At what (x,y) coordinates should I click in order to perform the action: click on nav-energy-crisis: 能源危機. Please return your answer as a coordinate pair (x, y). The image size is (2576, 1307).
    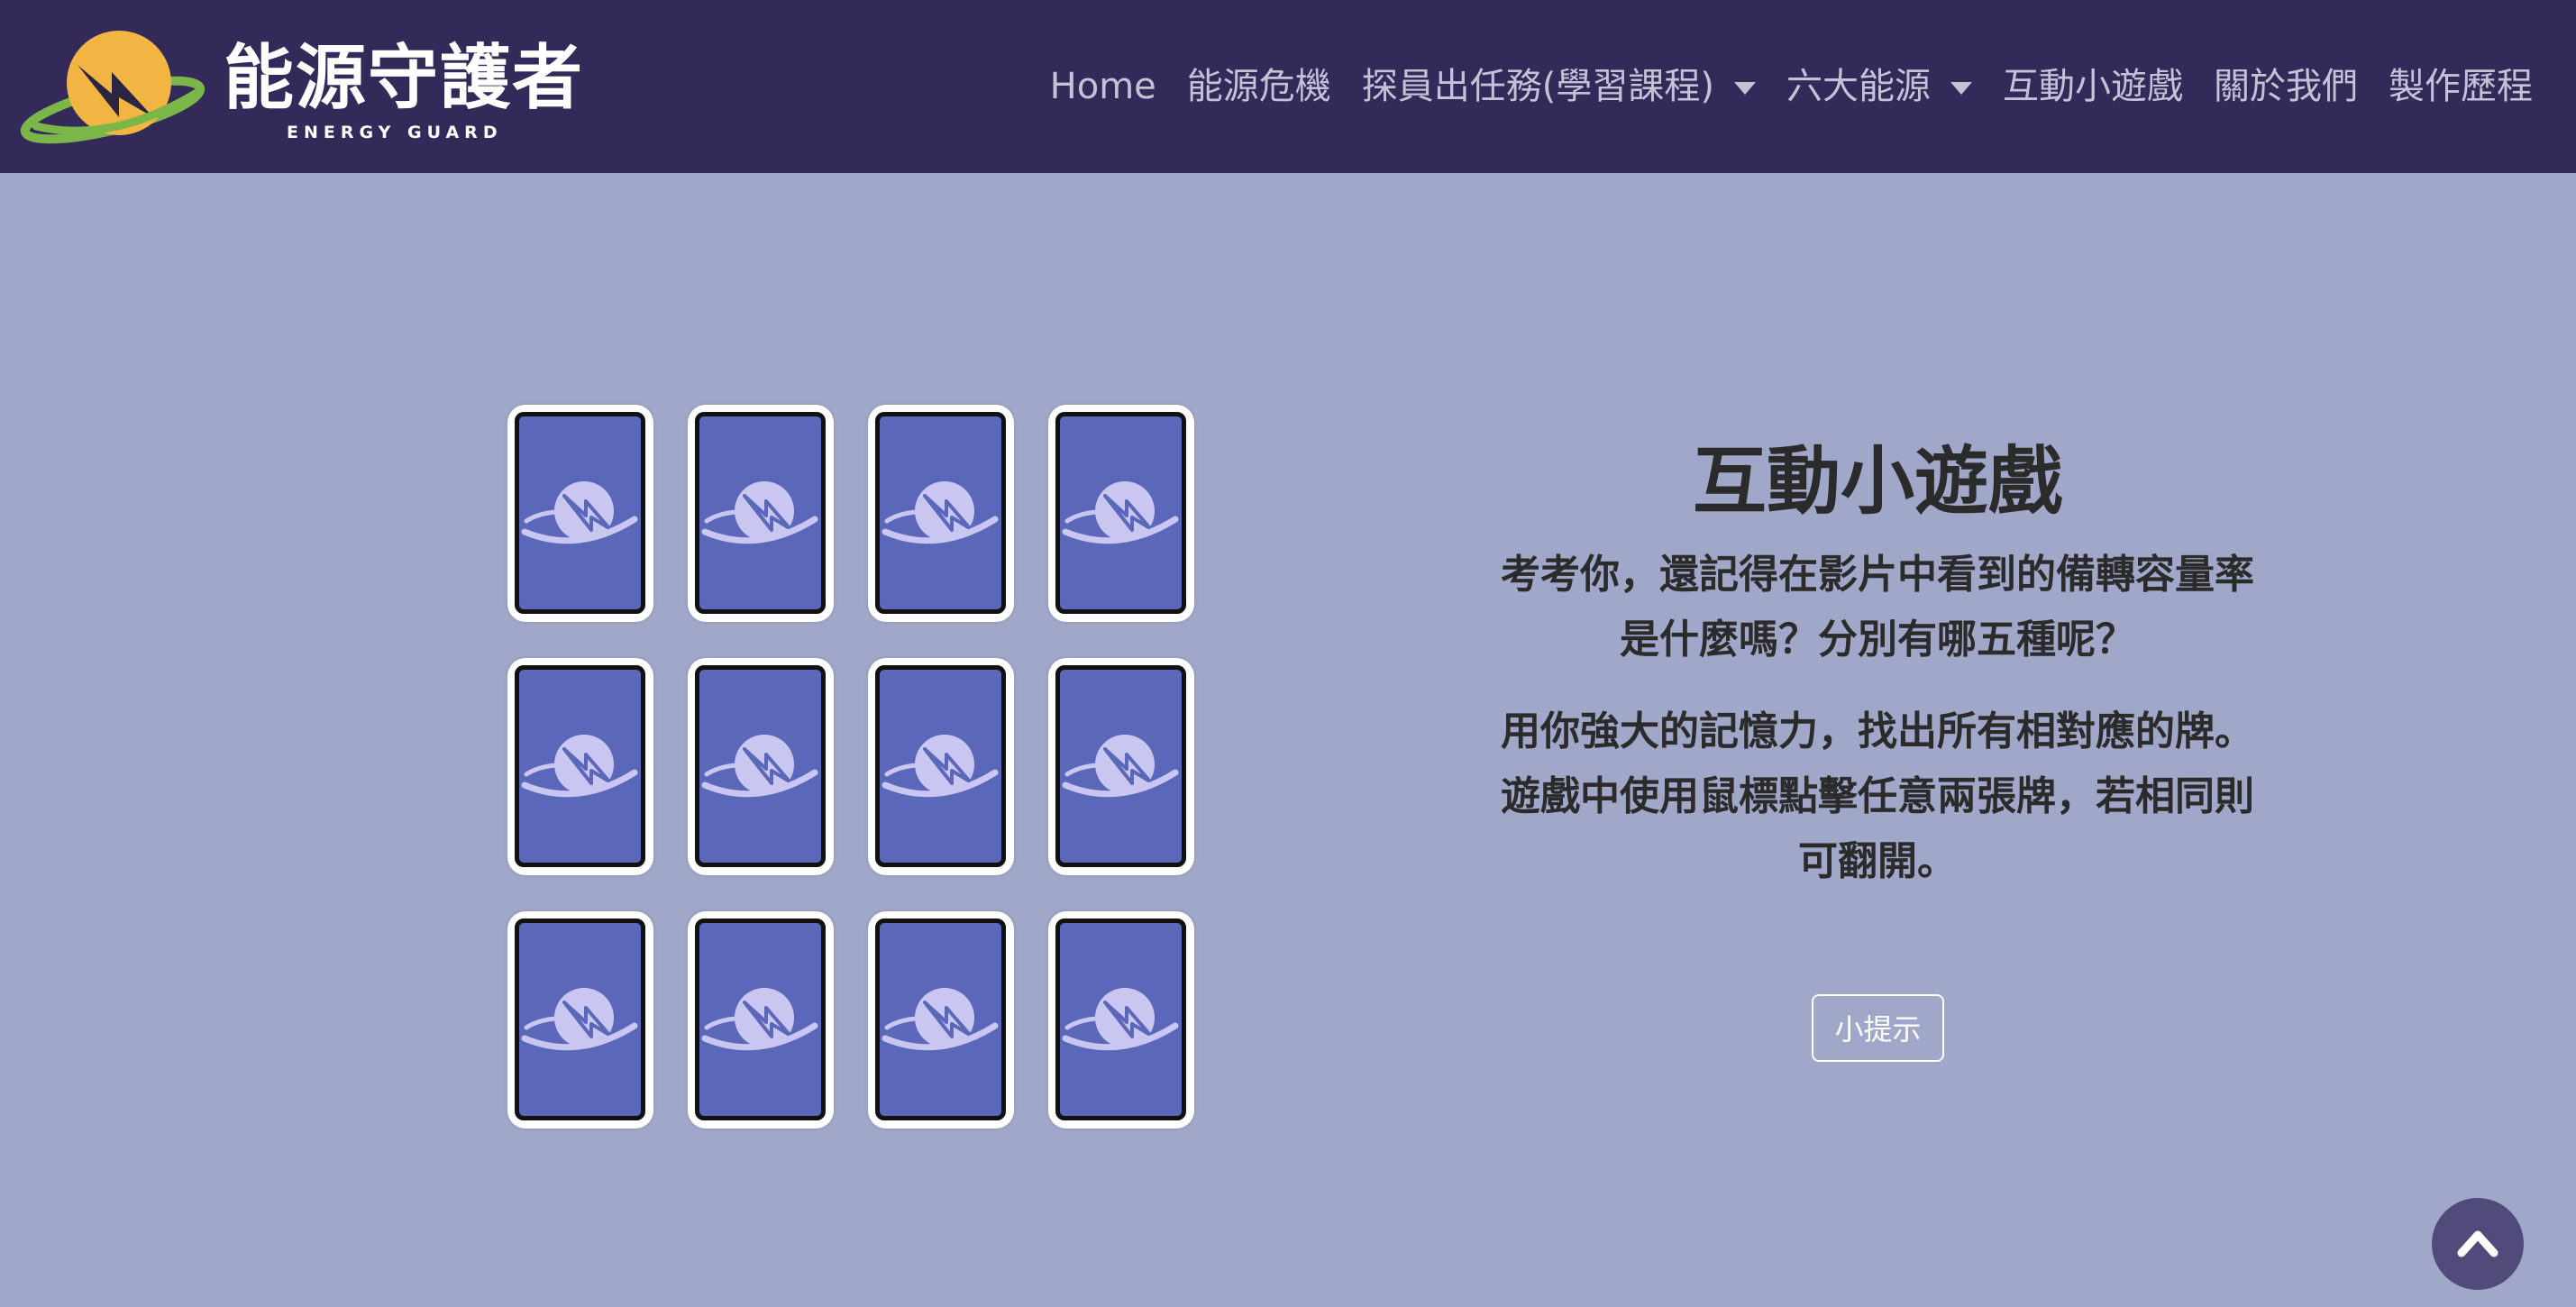
    Looking at the image, I should click on (1259, 86).